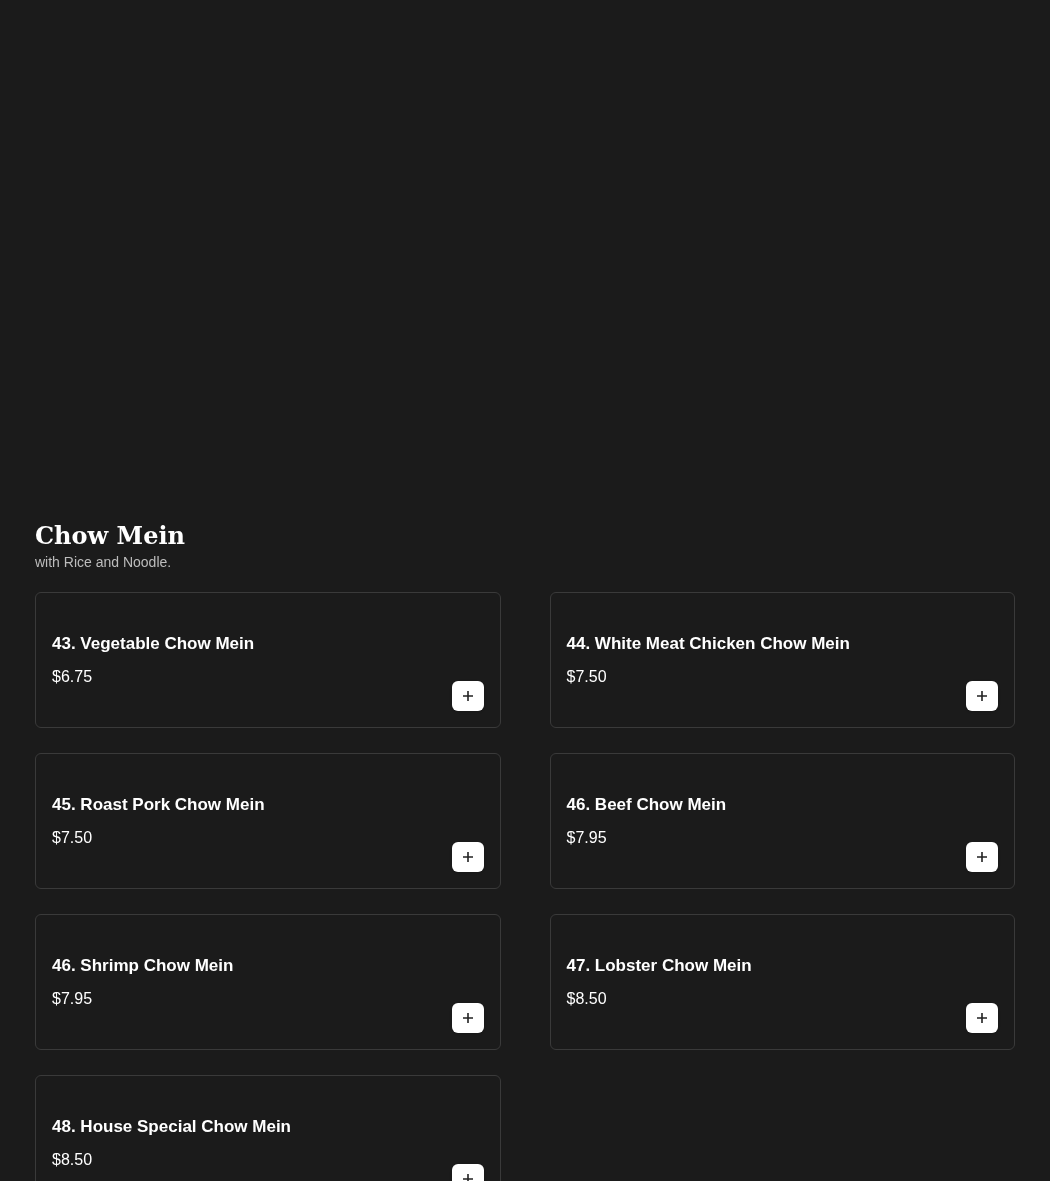 This screenshot has width=1050, height=1181. Describe the element at coordinates (103, 562) in the screenshot. I see `section-subtitle: with Rice and Noodle.` at that location.